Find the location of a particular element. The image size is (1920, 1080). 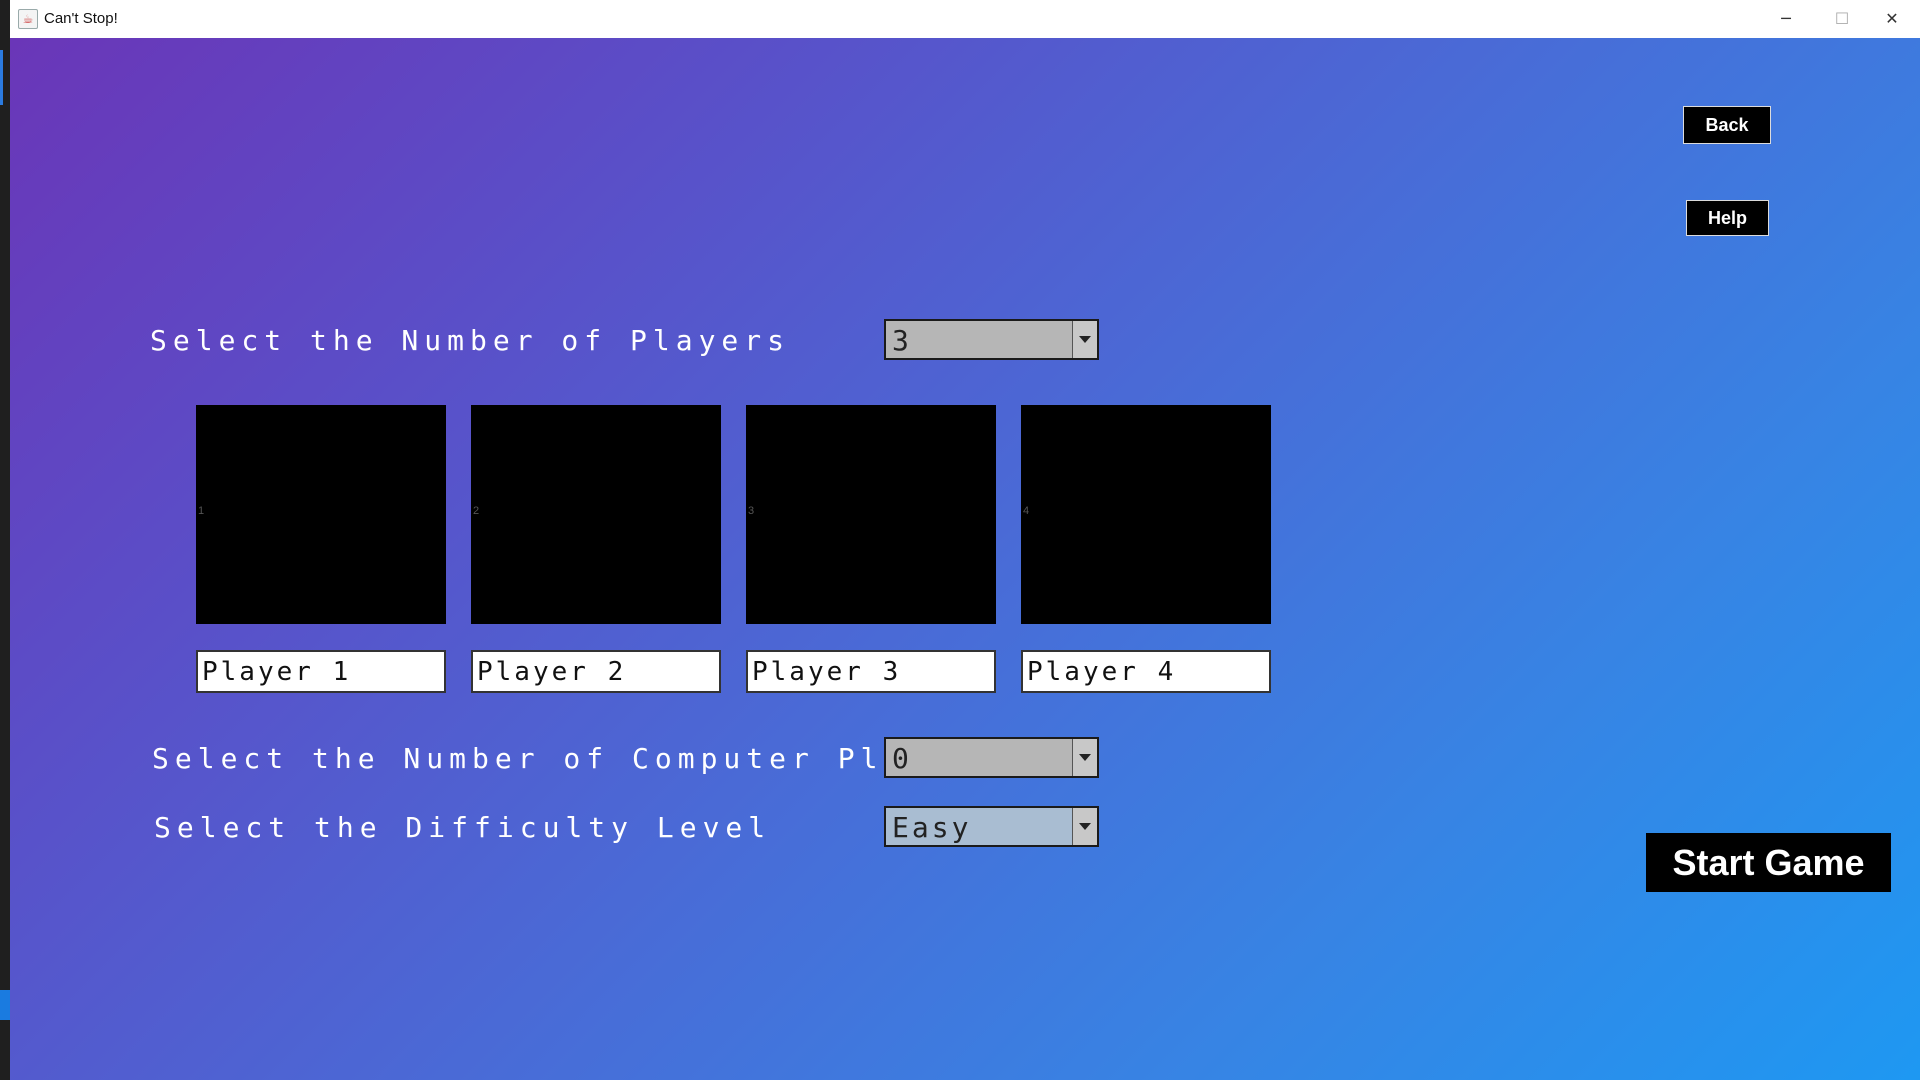

players-label: Select the Number of Players is located at coordinates (470, 340).